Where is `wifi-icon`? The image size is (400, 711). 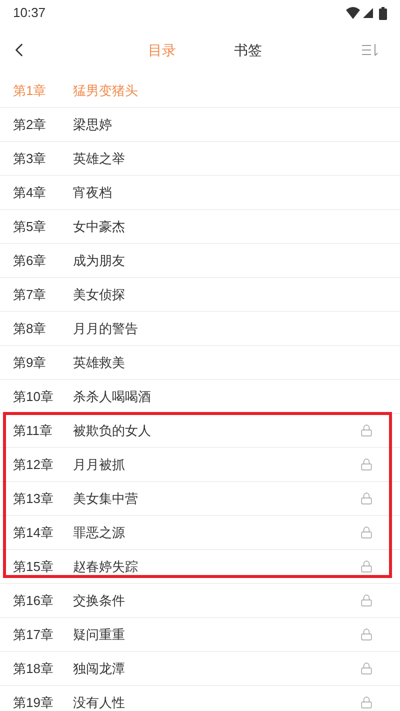 wifi-icon is located at coordinates (353, 13).